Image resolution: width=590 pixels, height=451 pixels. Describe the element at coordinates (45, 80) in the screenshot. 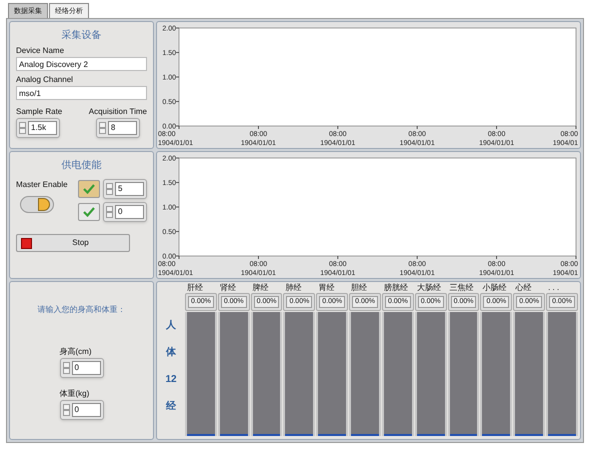

I see `field-label: Analog Channel` at that location.